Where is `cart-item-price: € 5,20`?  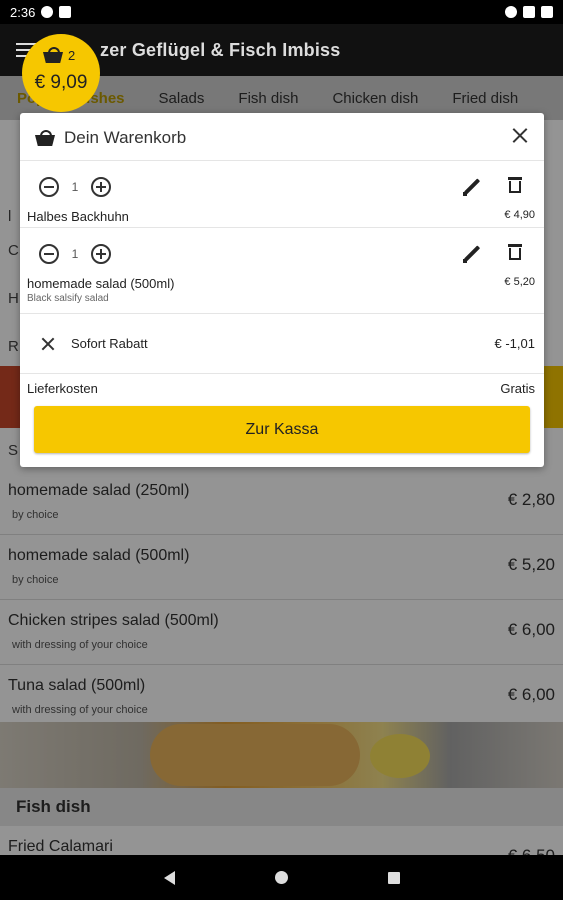
cart-item-price: € 5,20 is located at coordinates (519, 282).